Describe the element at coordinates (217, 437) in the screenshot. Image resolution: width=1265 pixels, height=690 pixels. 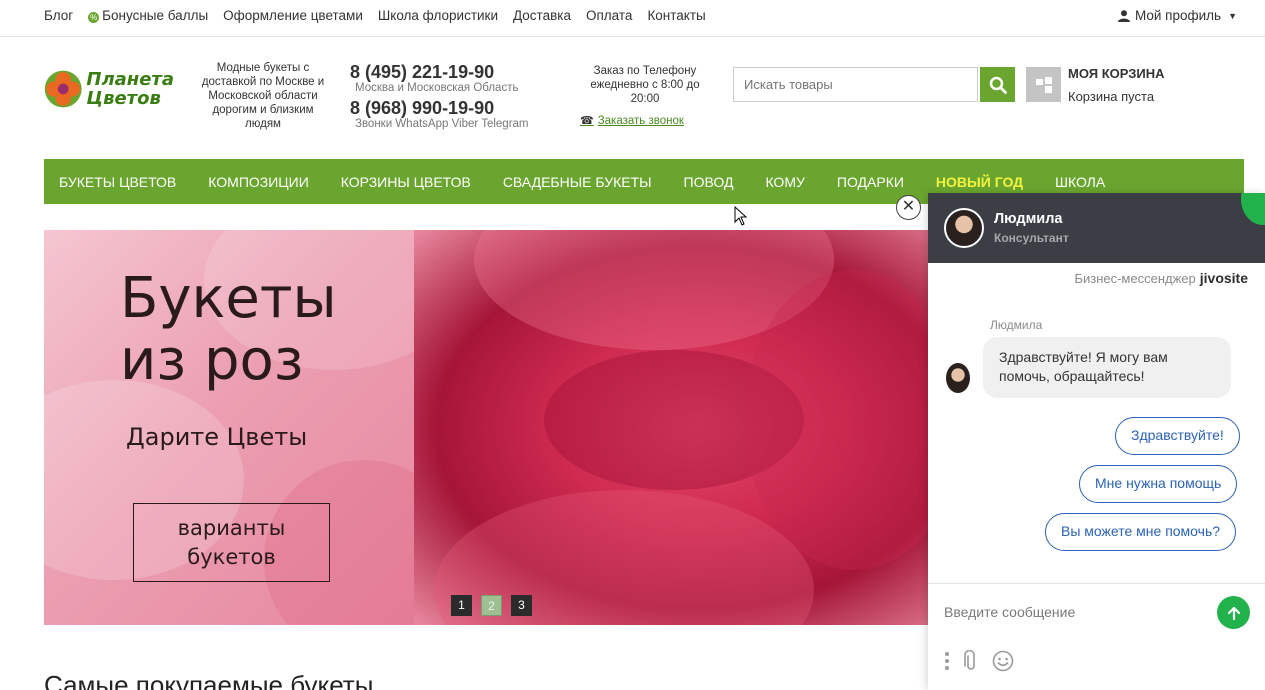
I see `banner-subtitle: Дарите Цветы` at that location.